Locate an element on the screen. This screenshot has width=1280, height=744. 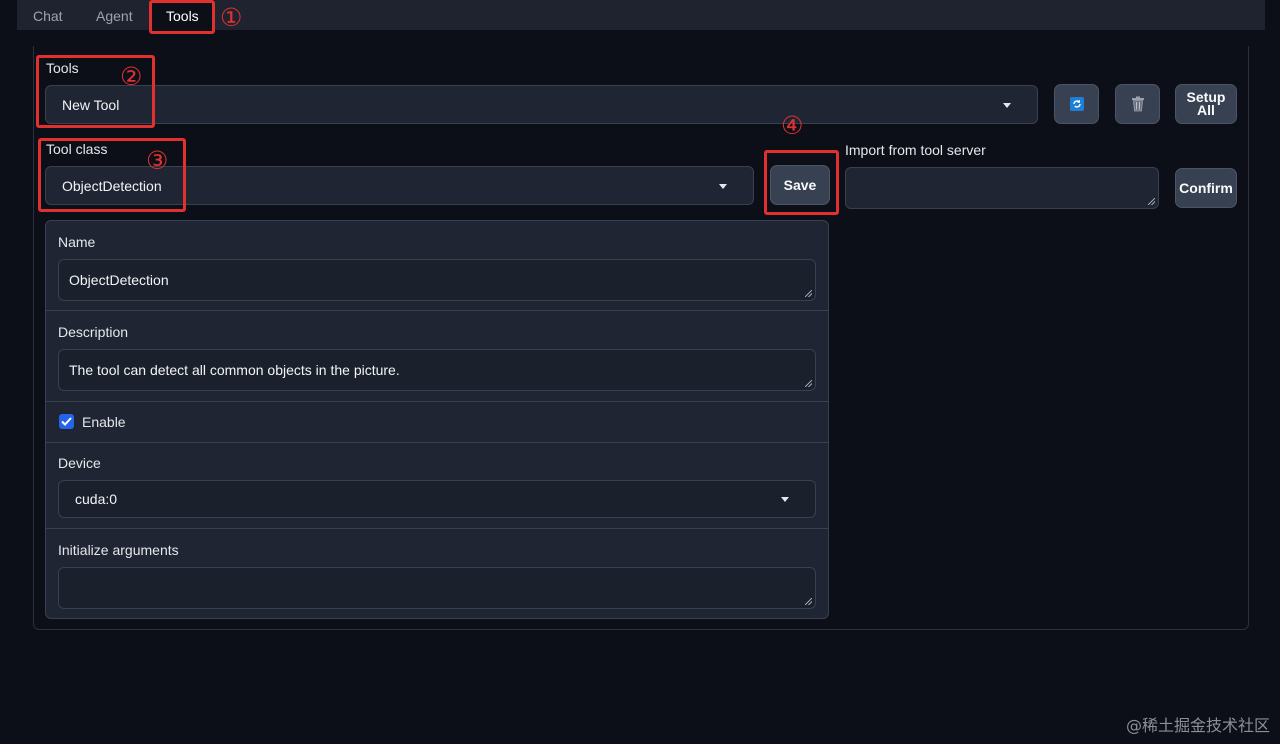
delete-button is located at coordinates (1137, 104).